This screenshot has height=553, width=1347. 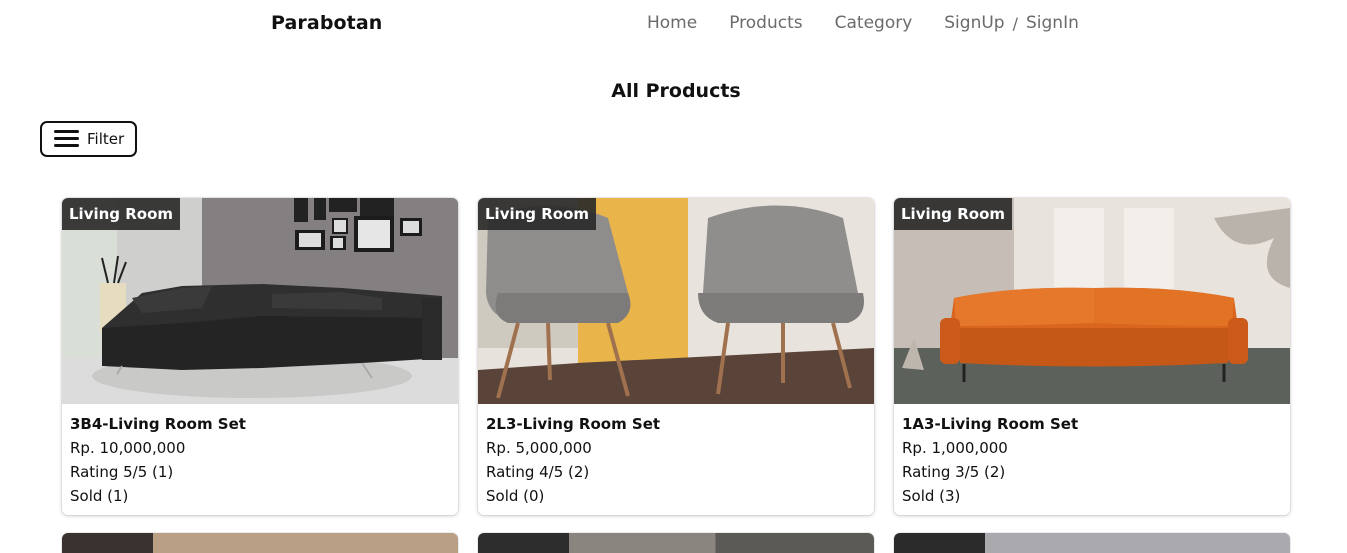 What do you see at coordinates (99, 496) in the screenshot?
I see `product-sold: Sold (1)` at bounding box center [99, 496].